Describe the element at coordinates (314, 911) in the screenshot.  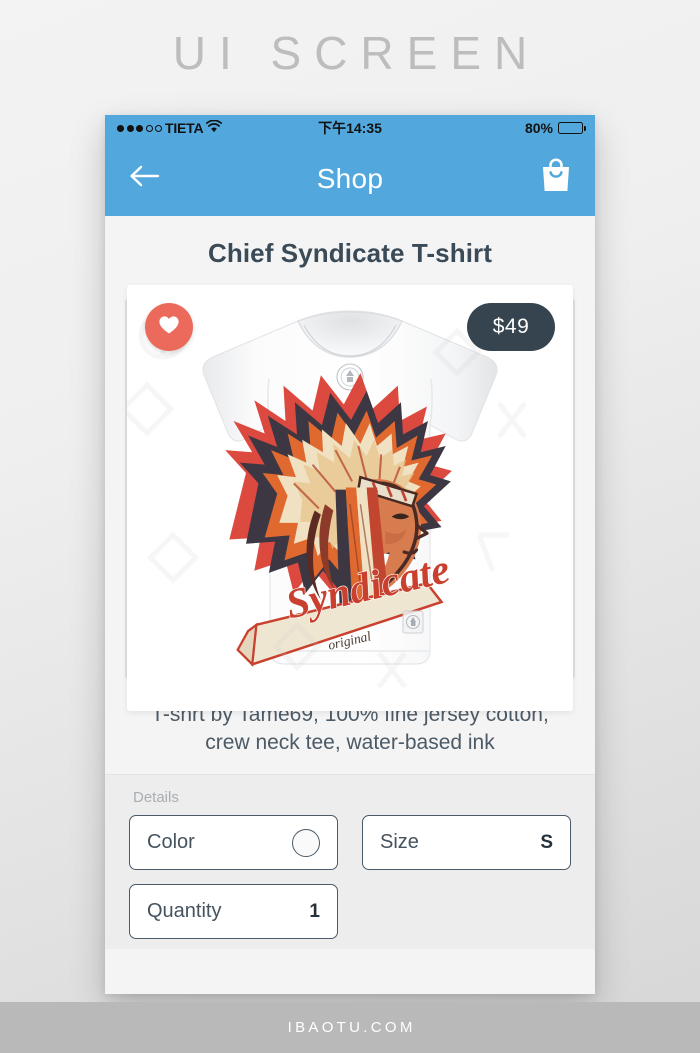
I see `quantity-field-value: 1` at that location.